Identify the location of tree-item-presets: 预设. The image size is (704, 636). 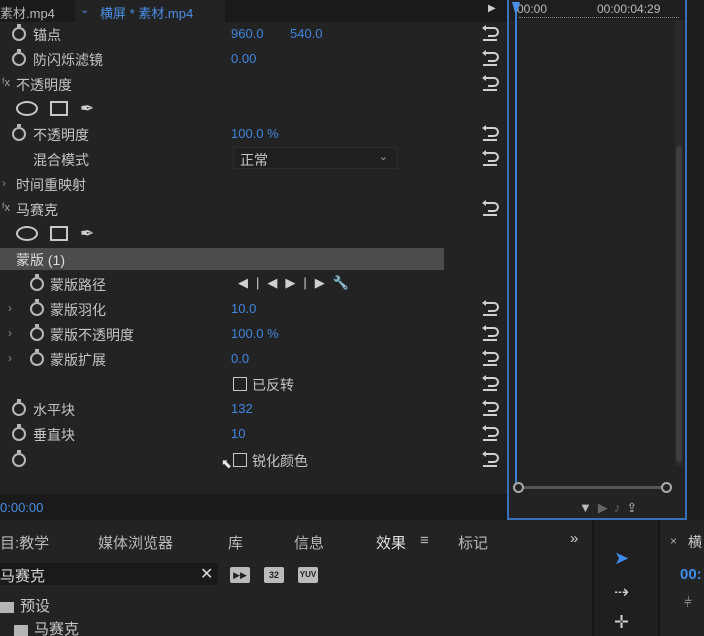
(25, 605).